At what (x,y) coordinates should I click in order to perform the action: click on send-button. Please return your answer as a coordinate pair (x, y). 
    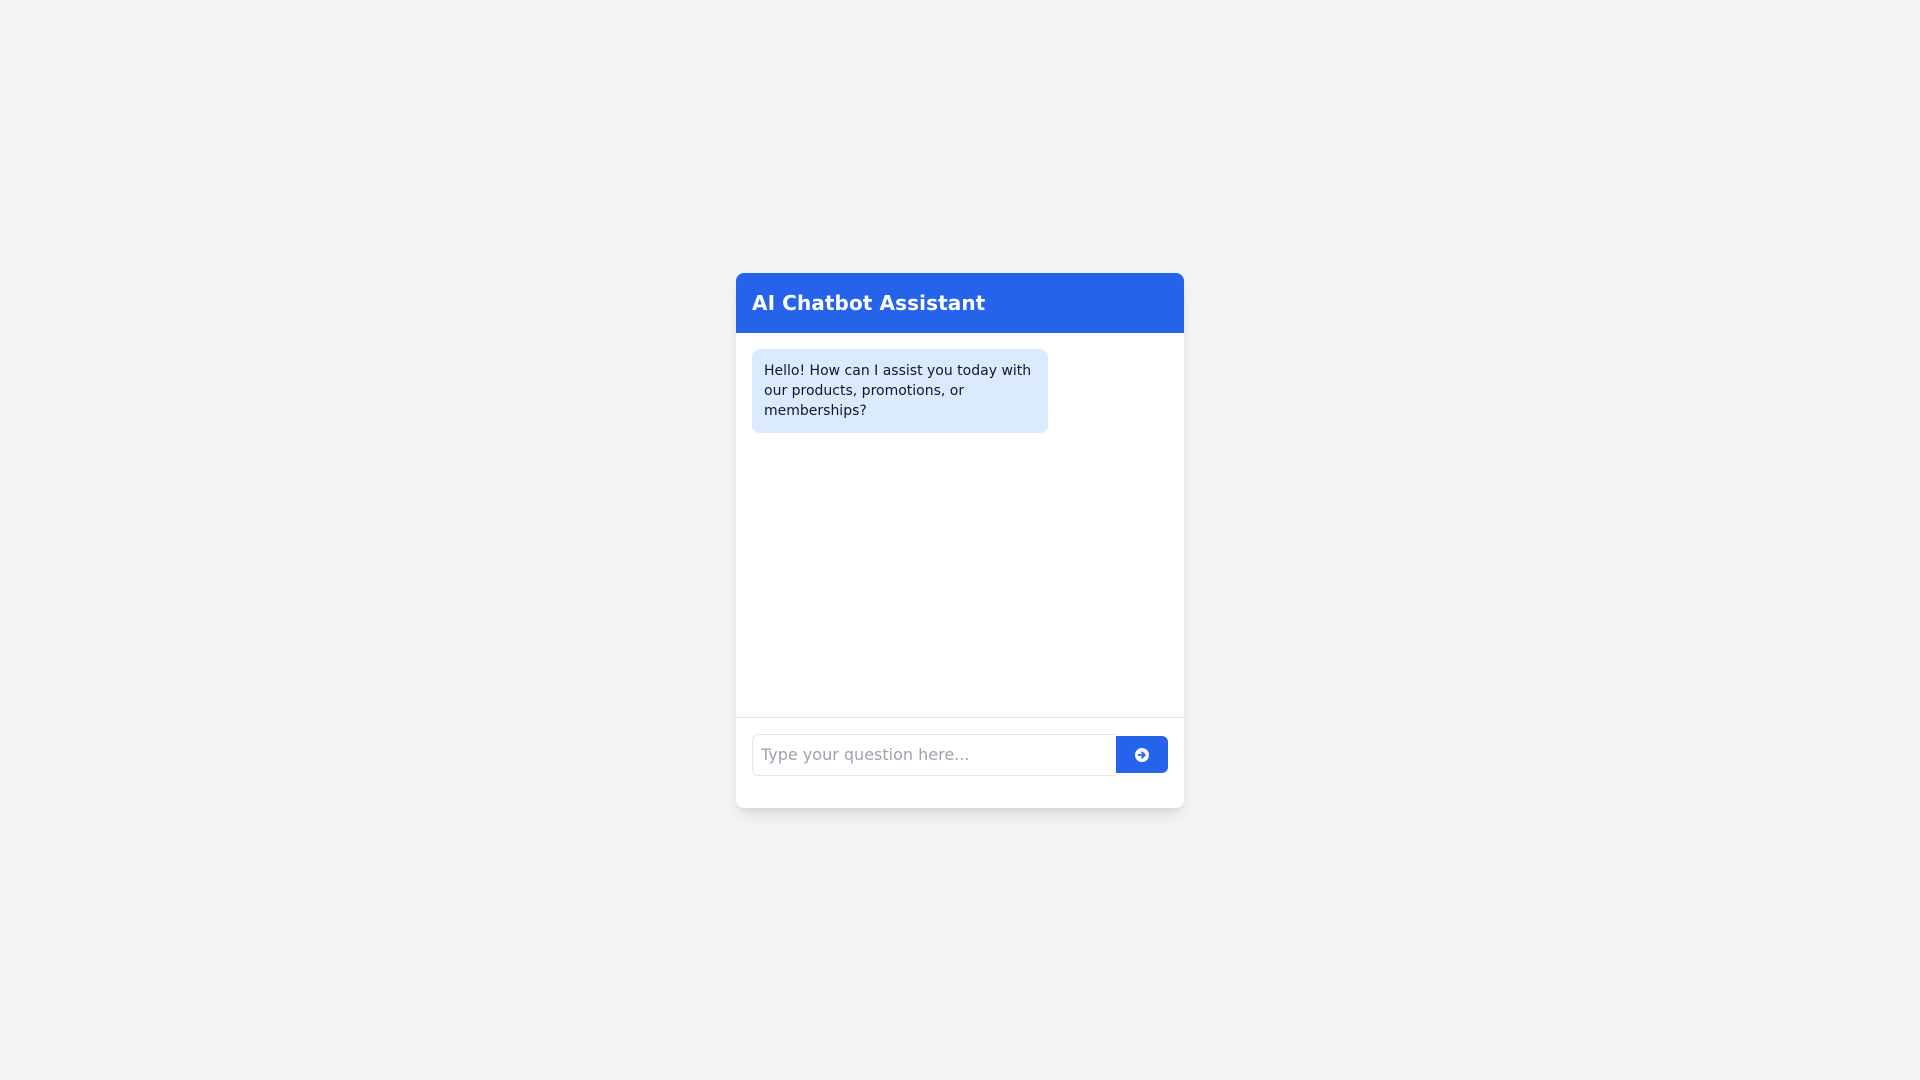
    Looking at the image, I should click on (1142, 754).